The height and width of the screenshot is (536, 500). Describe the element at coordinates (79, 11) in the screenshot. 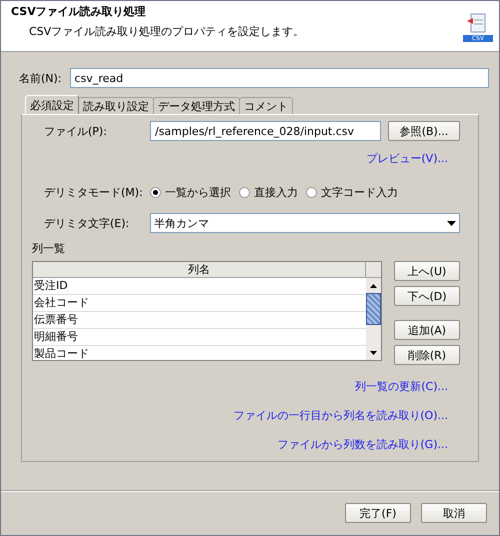

I see `dialog-title: CSVファイル読み取り処理` at that location.